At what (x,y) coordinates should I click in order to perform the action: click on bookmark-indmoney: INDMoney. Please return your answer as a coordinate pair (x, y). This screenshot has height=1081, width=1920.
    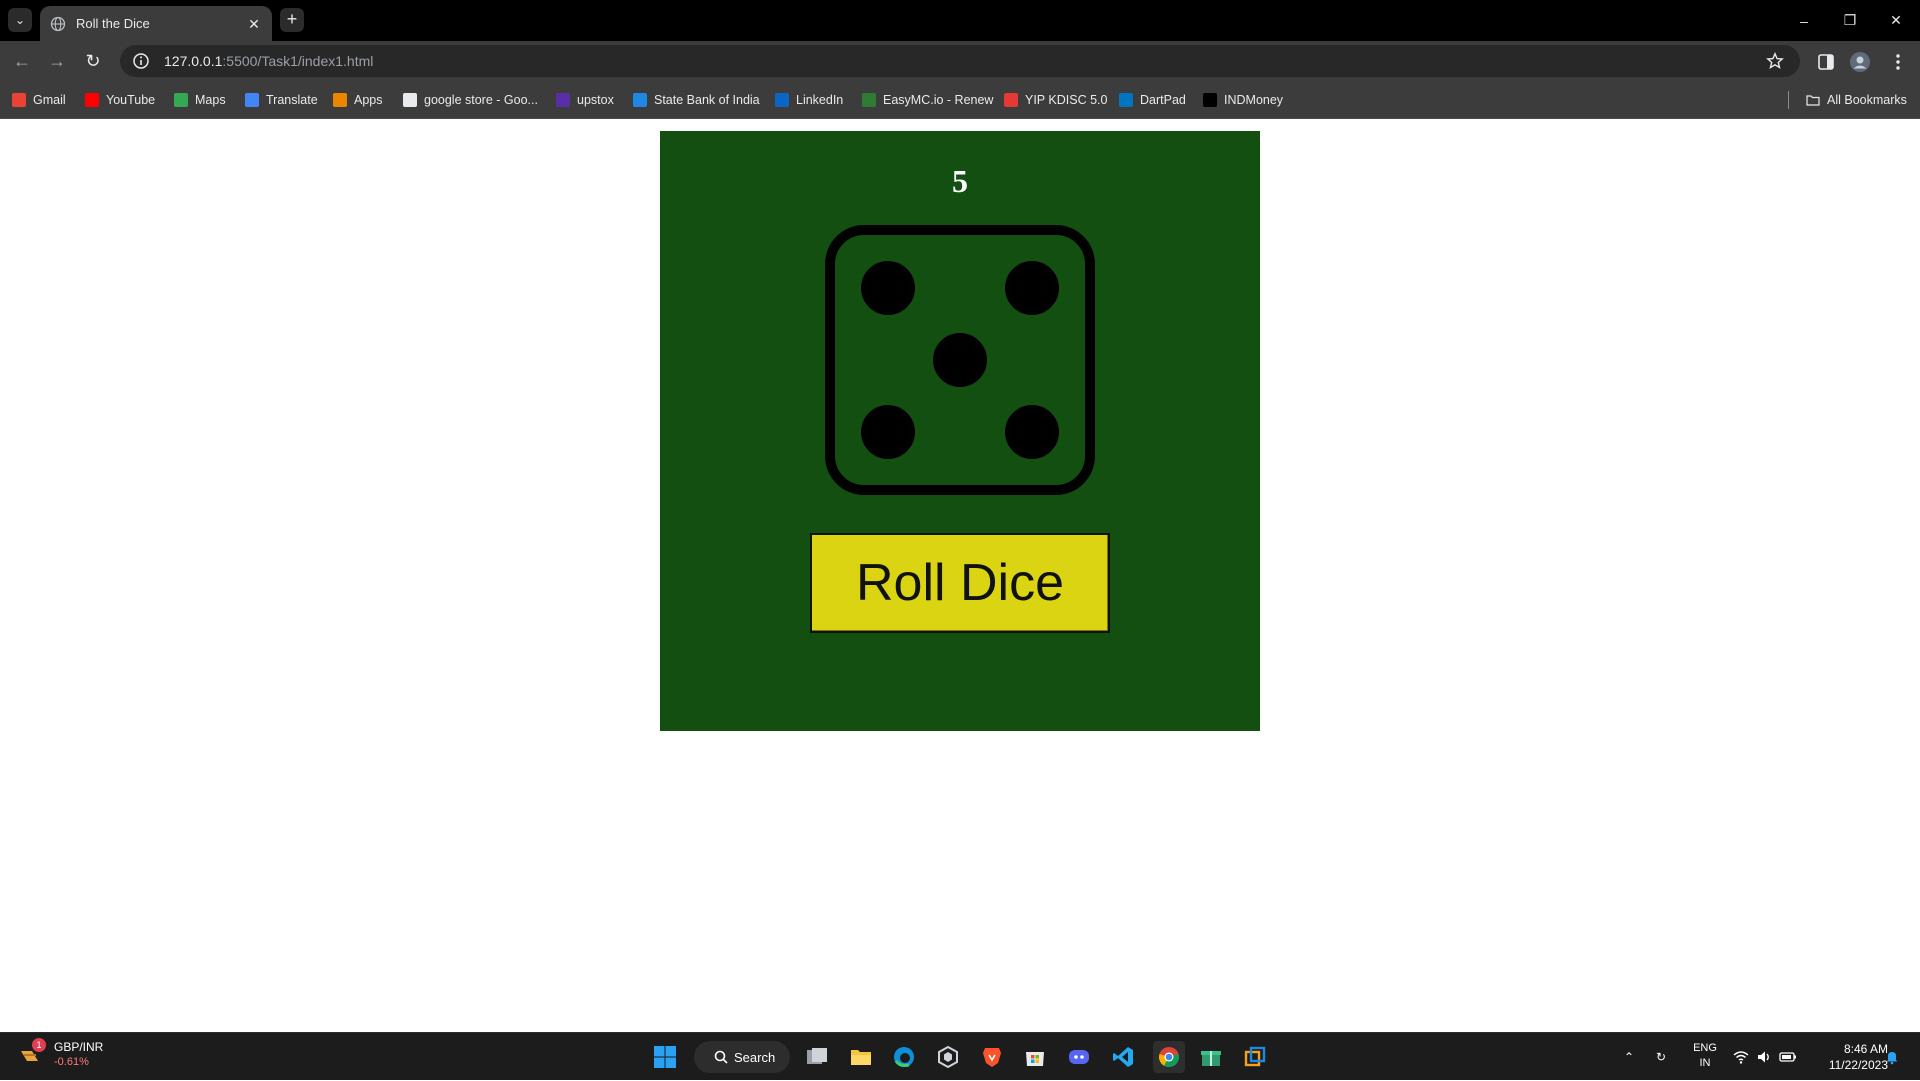
    Looking at the image, I should click on (1243, 100).